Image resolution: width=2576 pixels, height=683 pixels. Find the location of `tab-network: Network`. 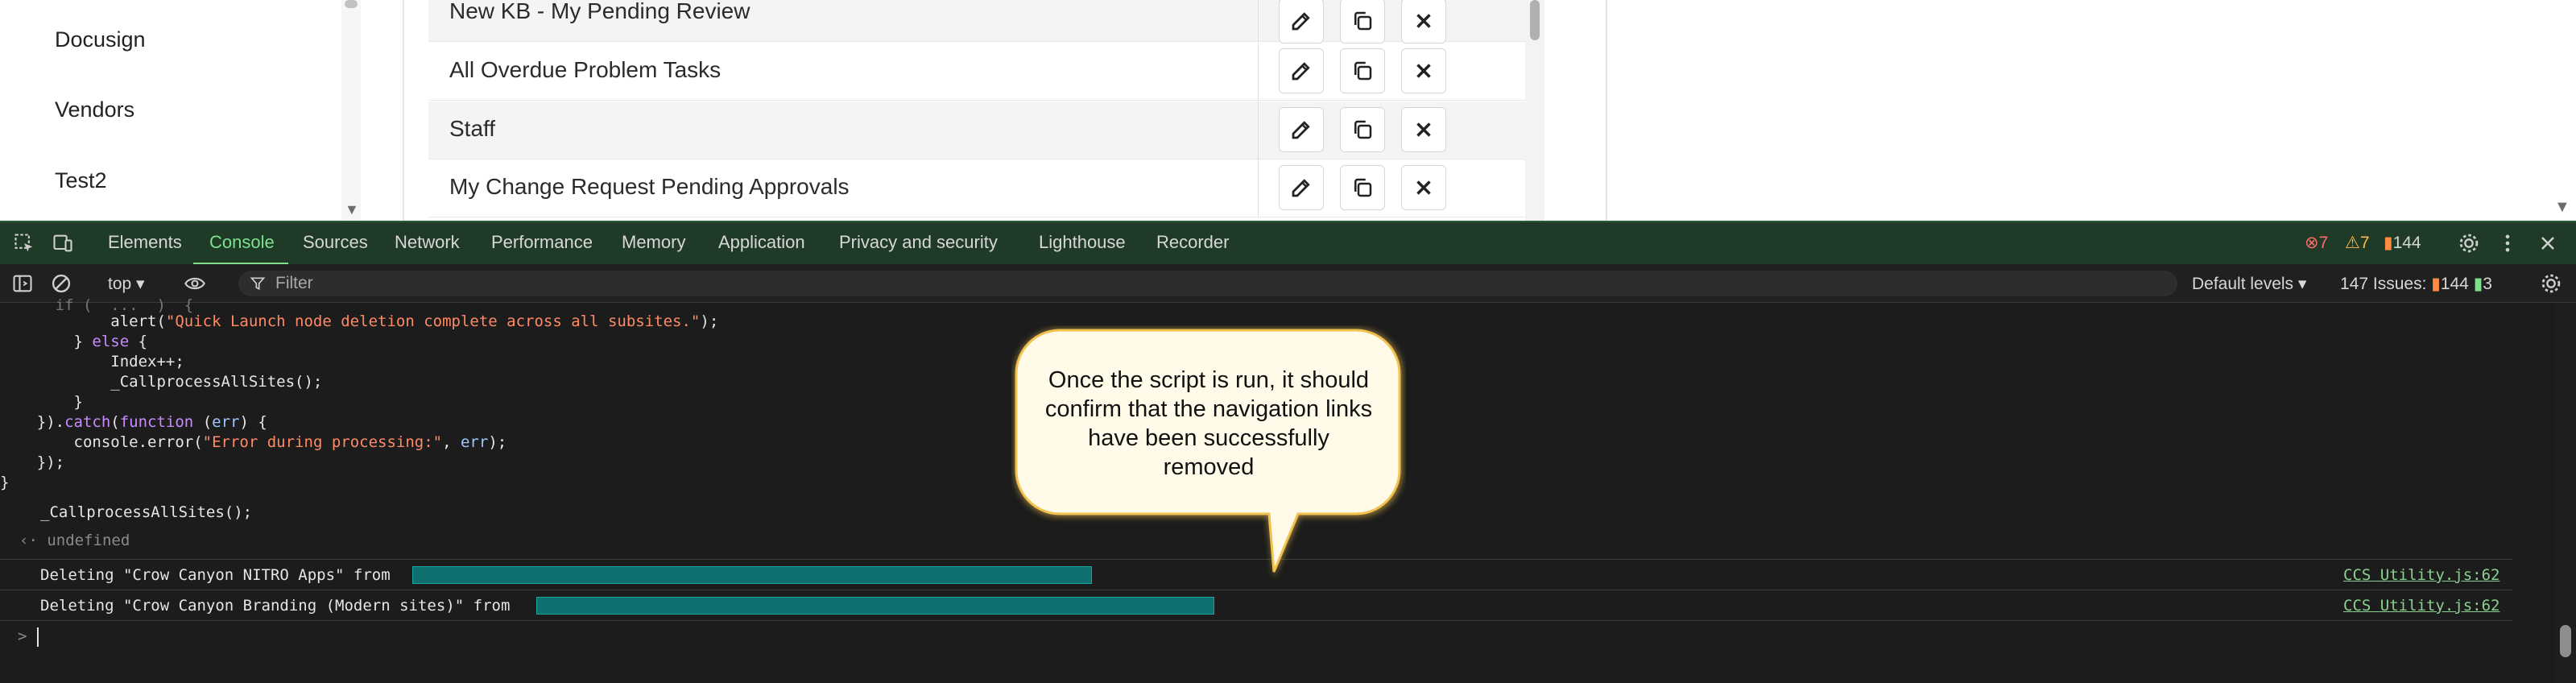

tab-network: Network is located at coordinates (427, 242).